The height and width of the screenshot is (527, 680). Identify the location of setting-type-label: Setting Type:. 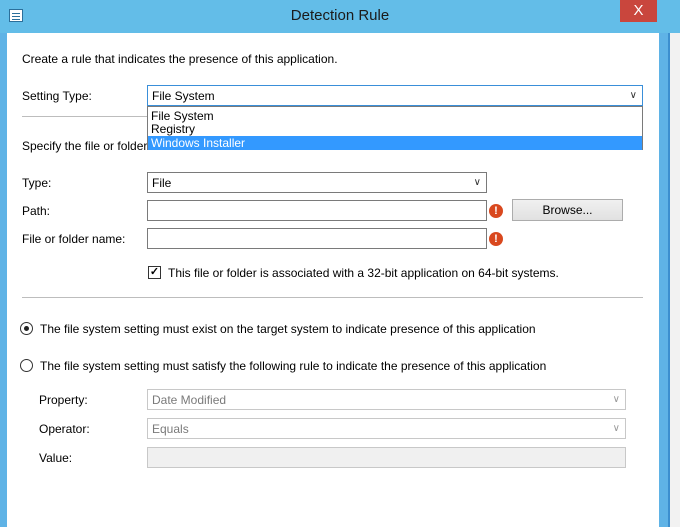
(57, 96).